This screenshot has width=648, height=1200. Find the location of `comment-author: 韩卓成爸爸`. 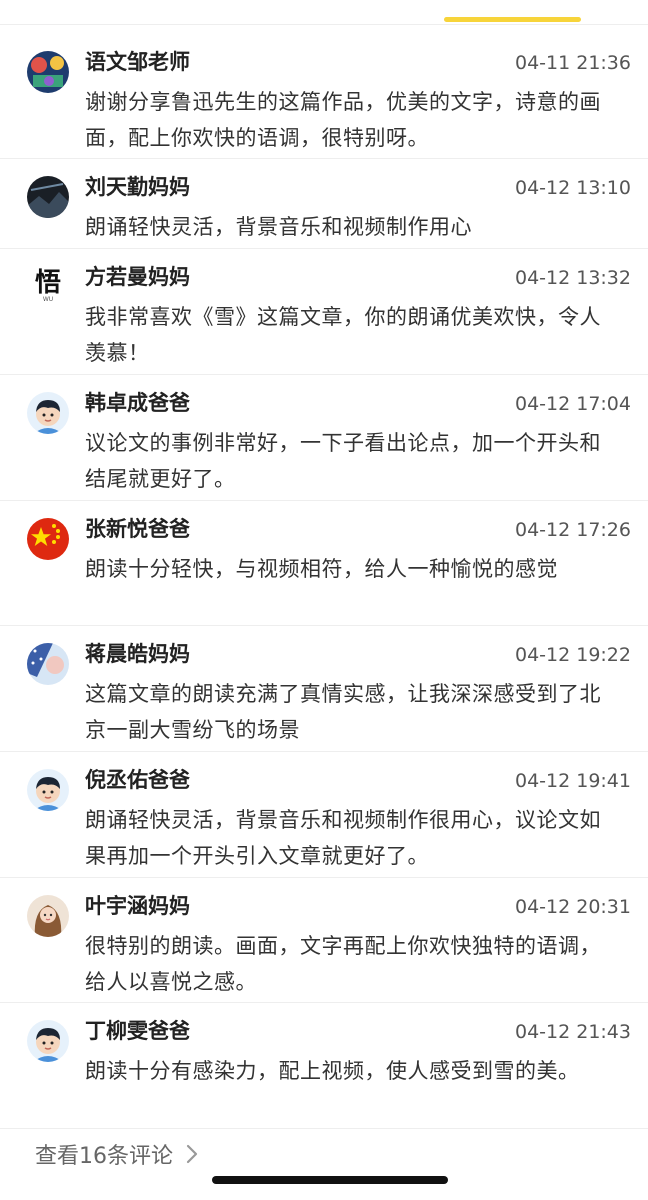

comment-author: 韩卓成爸爸 is located at coordinates (137, 403).